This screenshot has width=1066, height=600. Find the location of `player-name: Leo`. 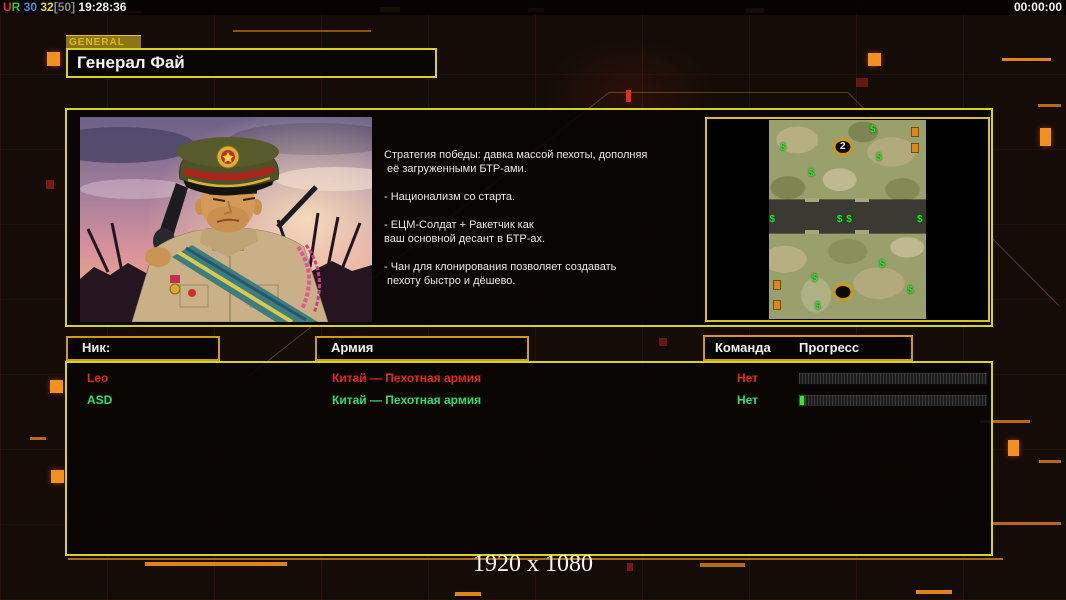

player-name: Leo is located at coordinates (98, 378).